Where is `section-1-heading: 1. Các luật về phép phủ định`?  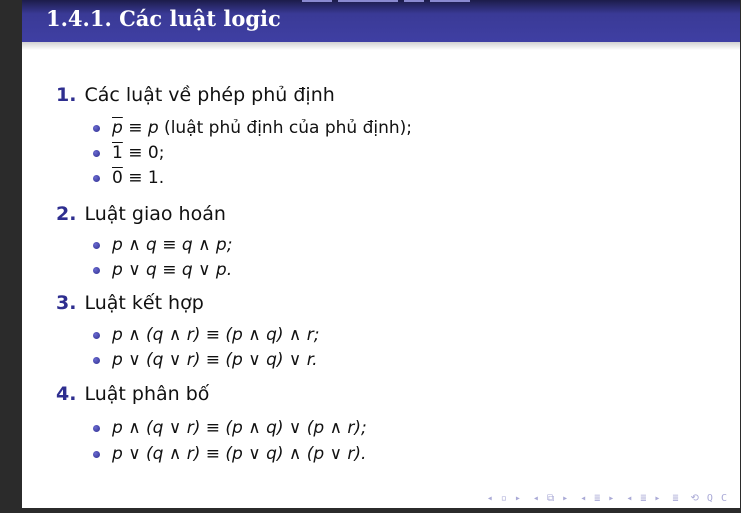 section-1-heading: 1. Các luật về phép phủ định is located at coordinates (195, 95).